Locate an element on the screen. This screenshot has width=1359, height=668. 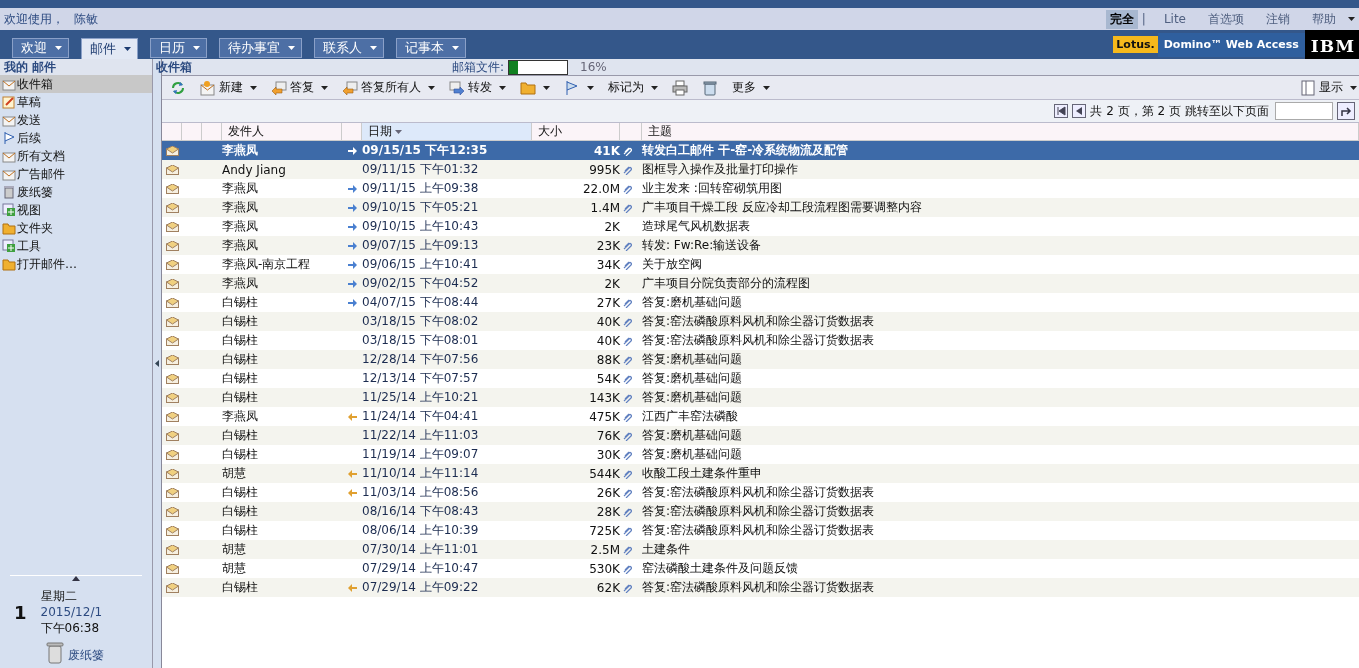
sidebar-item: 工具 is located at coordinates (76, 246).